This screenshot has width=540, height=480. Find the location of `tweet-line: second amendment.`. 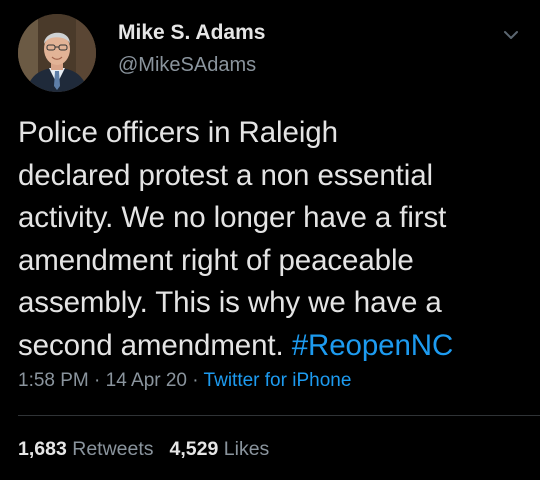

tweet-line: second amendment. is located at coordinates (155, 345).